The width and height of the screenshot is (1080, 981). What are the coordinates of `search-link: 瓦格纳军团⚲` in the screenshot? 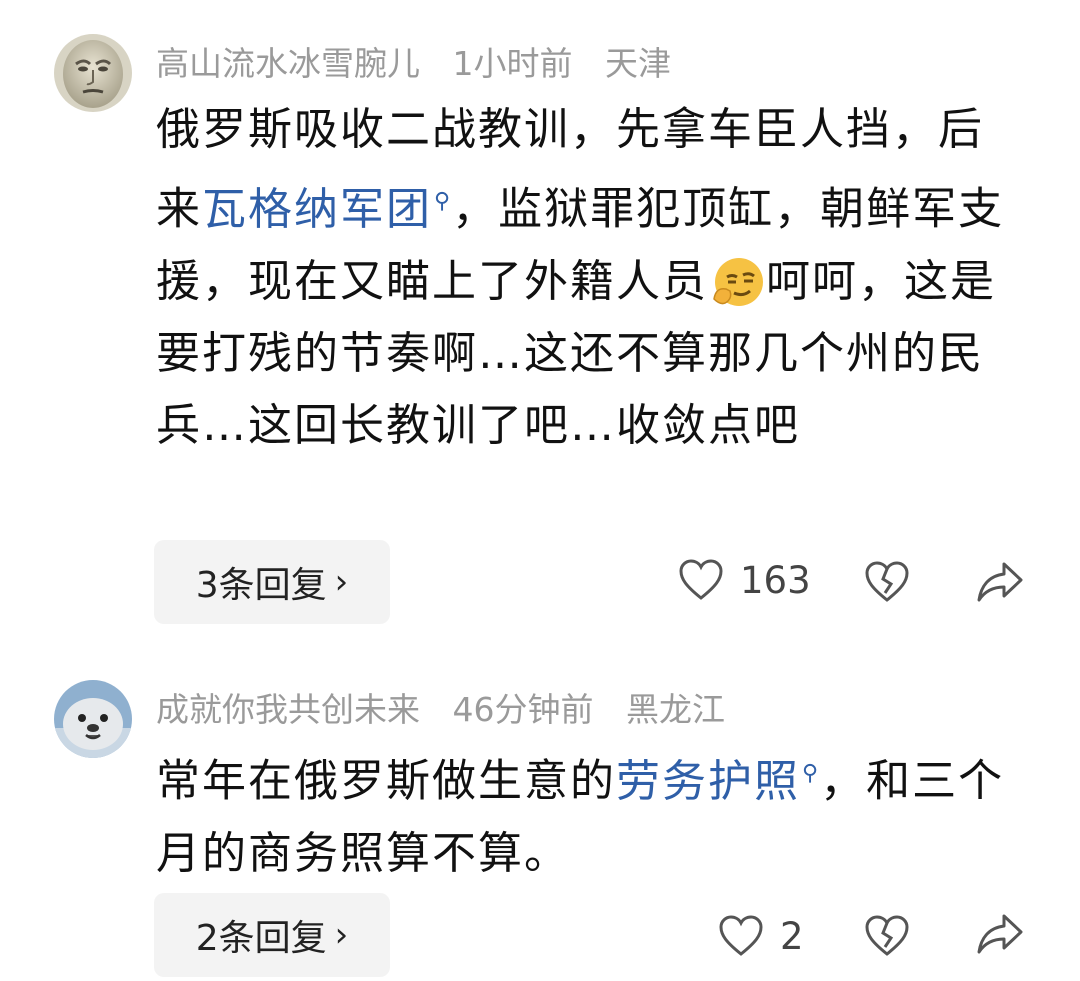 It's located at (327, 209).